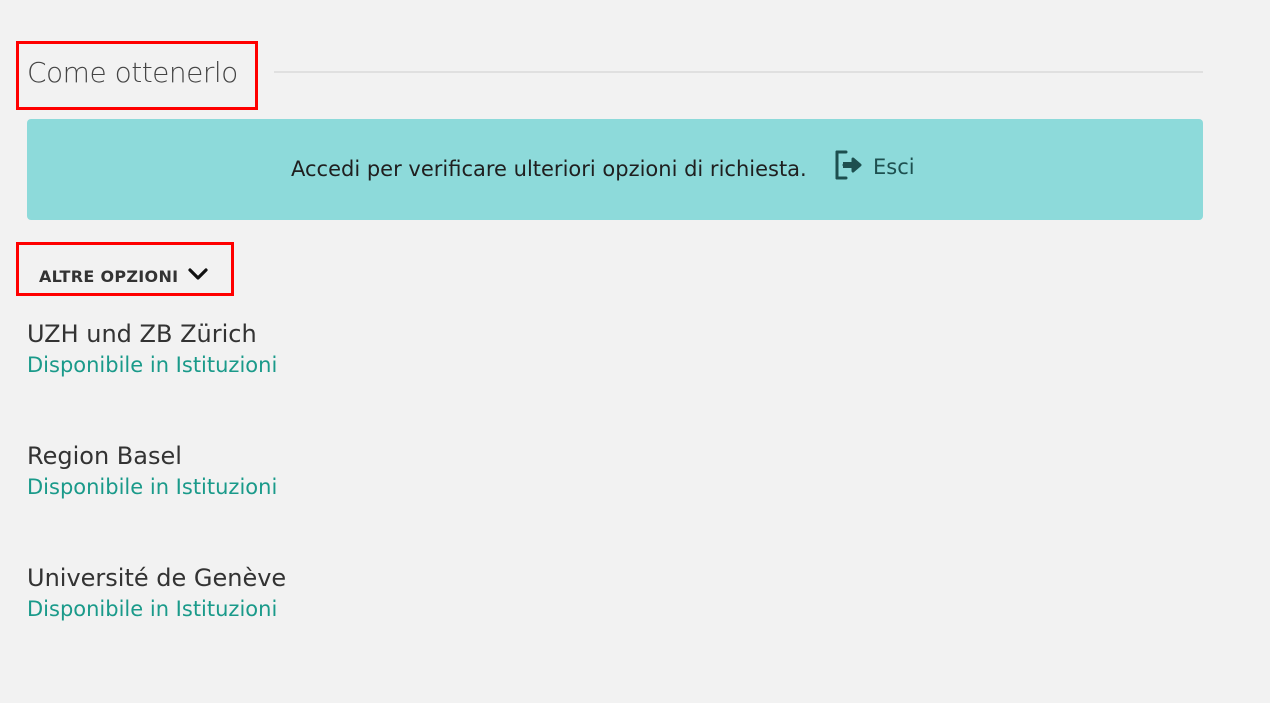 This screenshot has width=1270, height=703. I want to click on logout-label: Esci, so click(894, 167).